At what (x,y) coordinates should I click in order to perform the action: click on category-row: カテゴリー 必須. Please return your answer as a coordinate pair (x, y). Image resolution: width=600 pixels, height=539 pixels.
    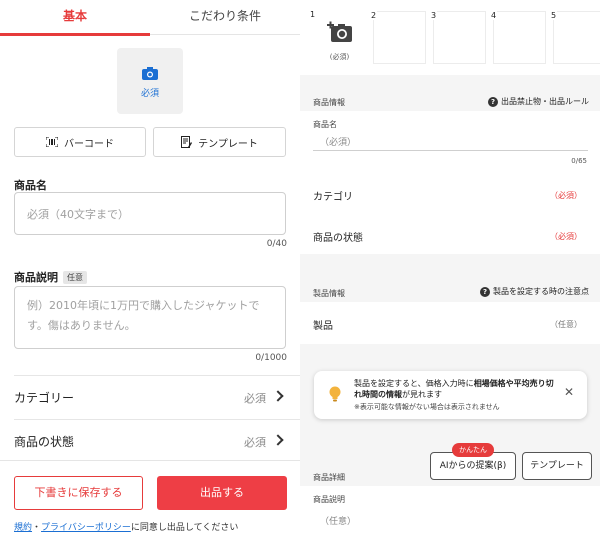
    Looking at the image, I should click on (150, 398).